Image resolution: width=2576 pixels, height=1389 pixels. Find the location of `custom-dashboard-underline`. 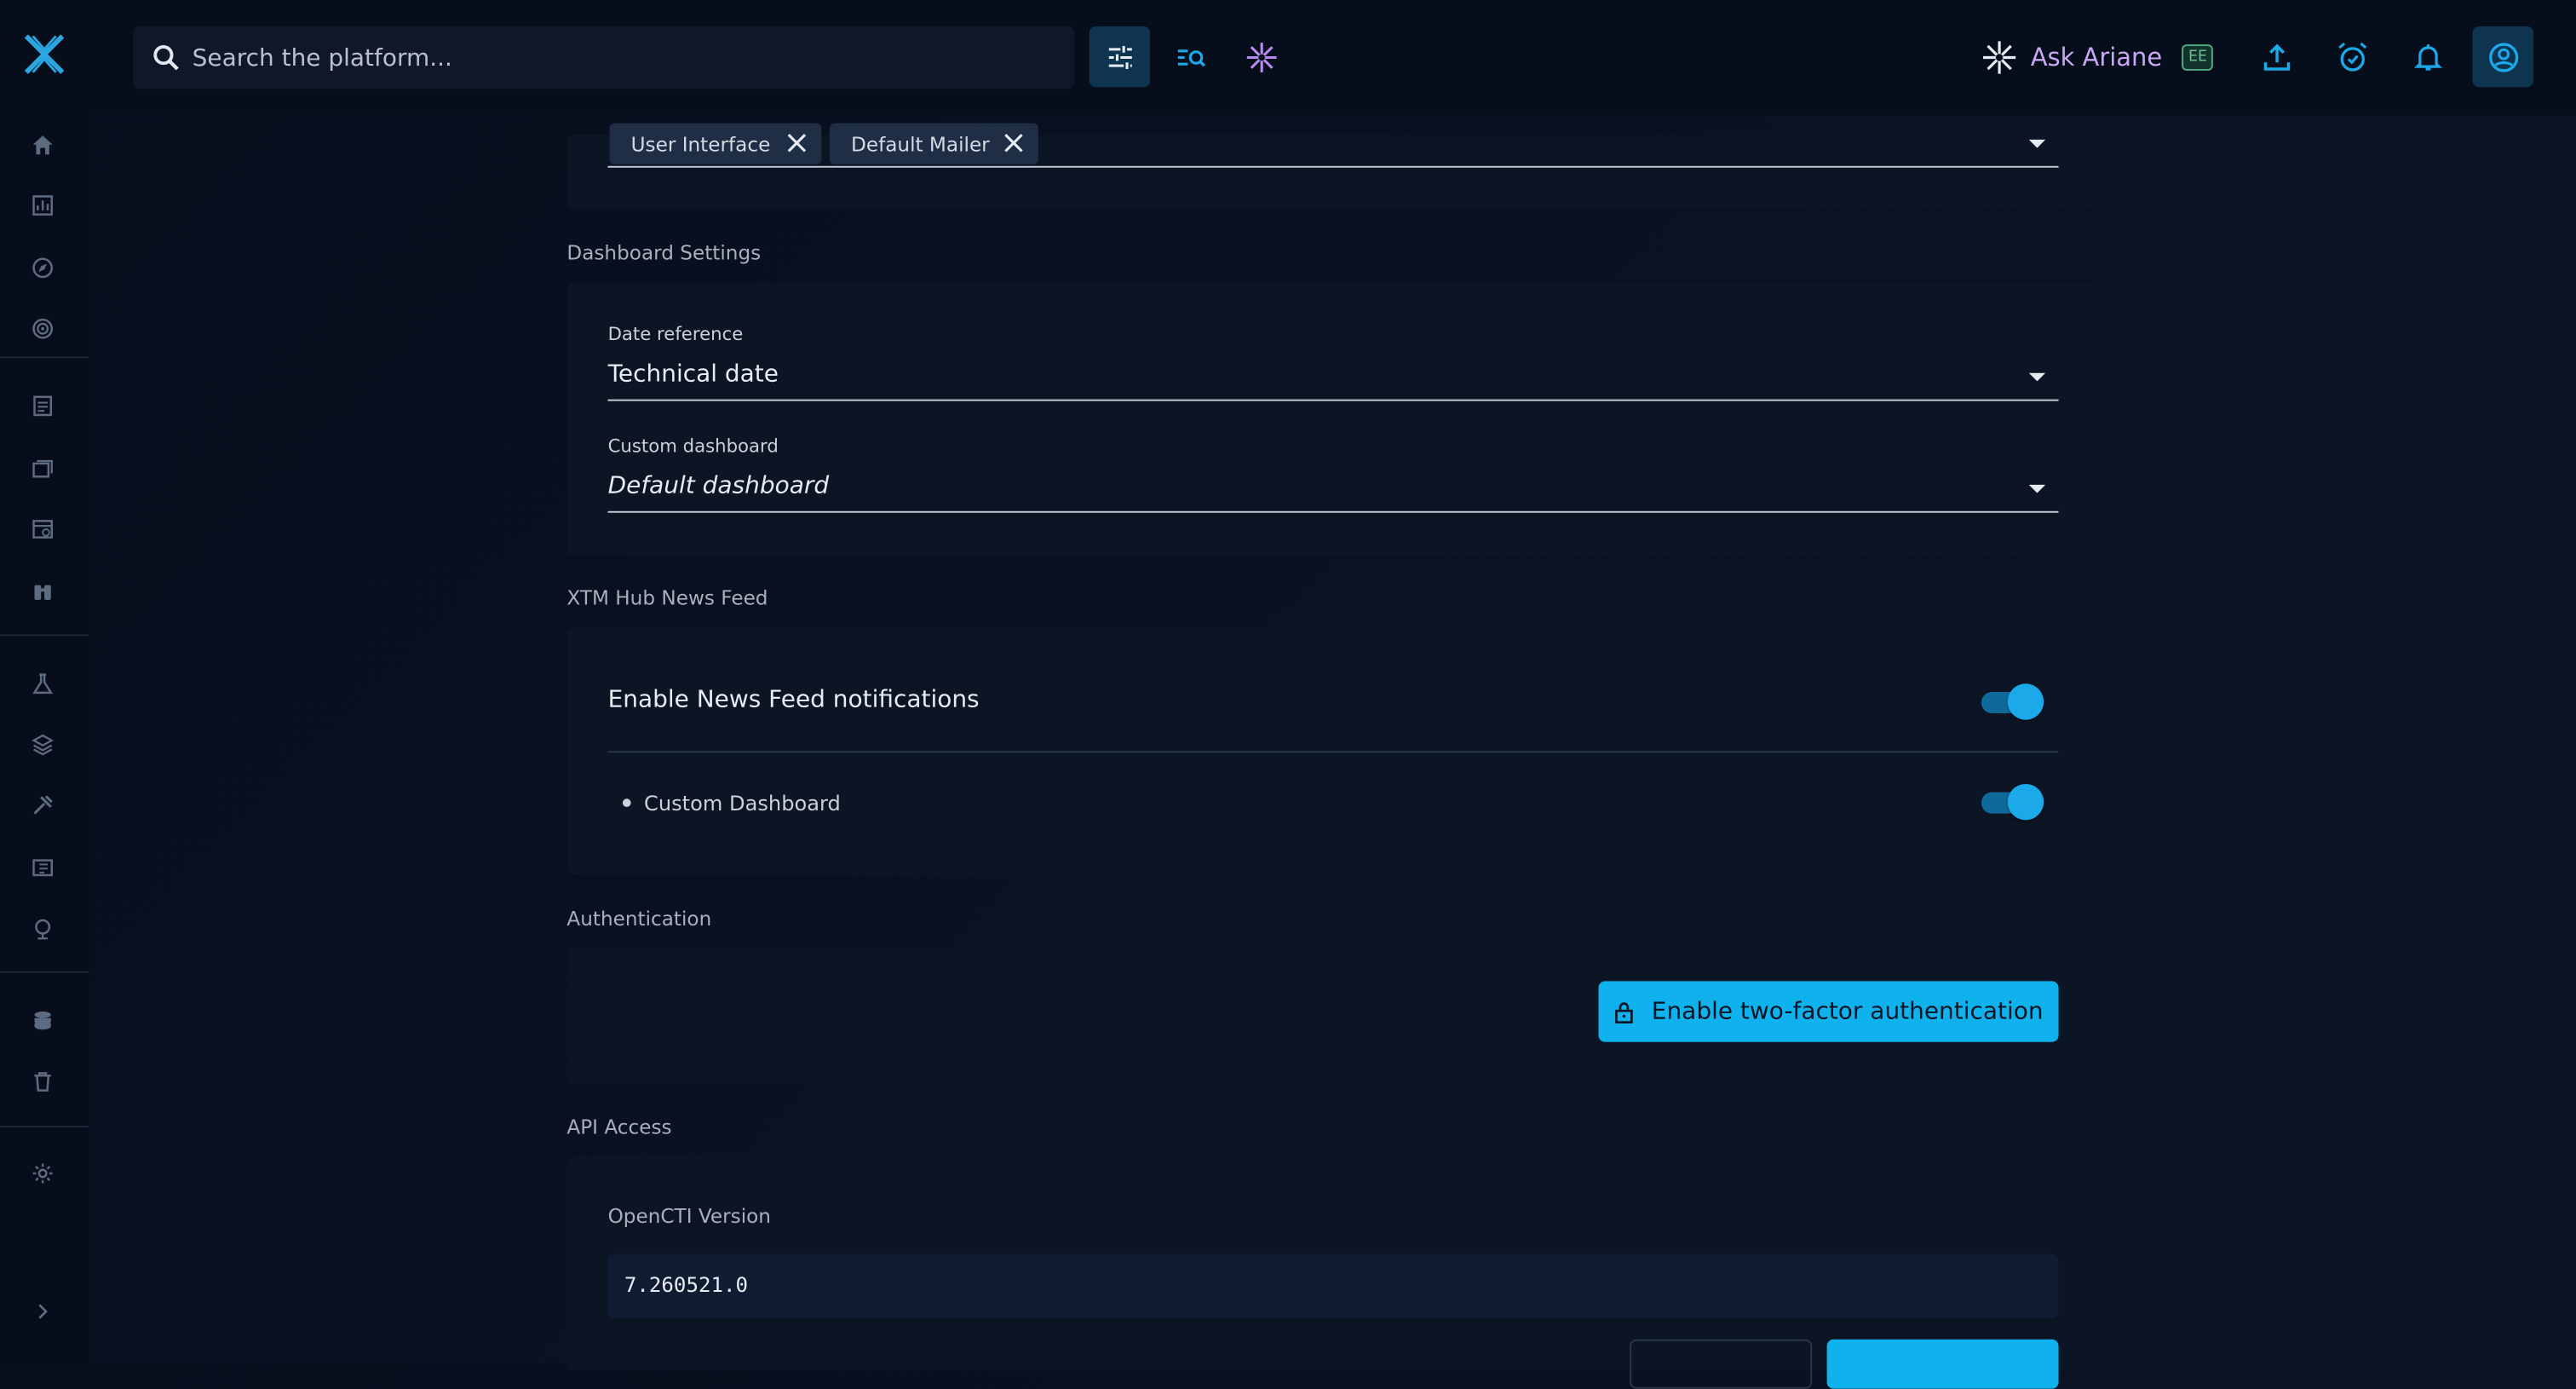

custom-dashboard-underline is located at coordinates (1333, 512).